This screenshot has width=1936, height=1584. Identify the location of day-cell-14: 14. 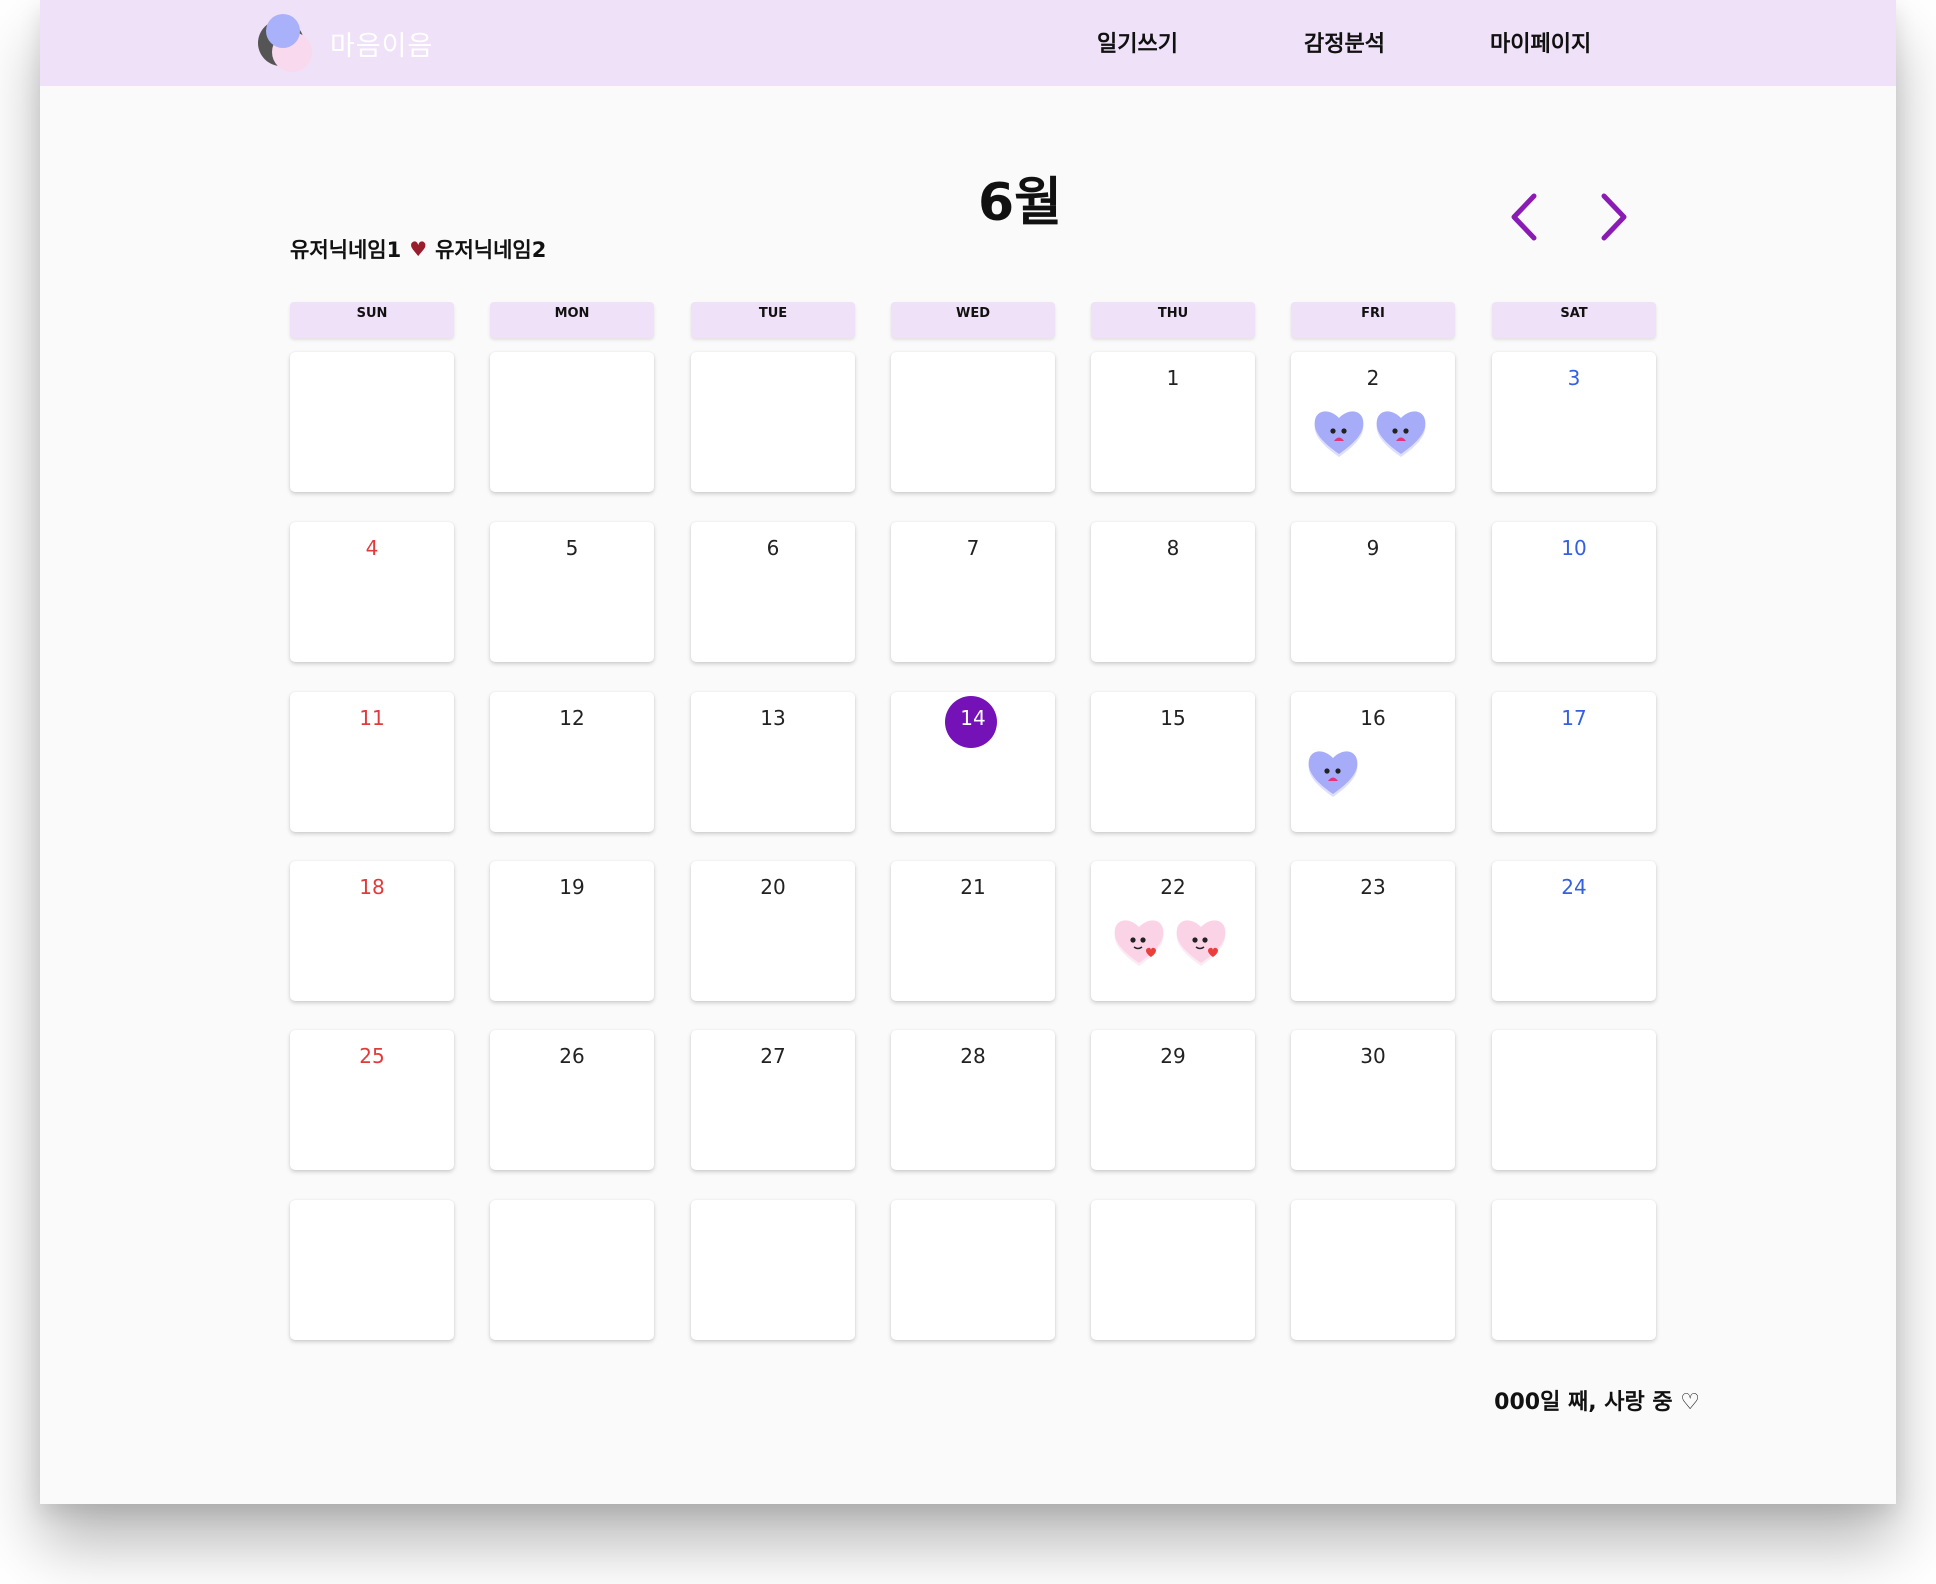
(973, 762).